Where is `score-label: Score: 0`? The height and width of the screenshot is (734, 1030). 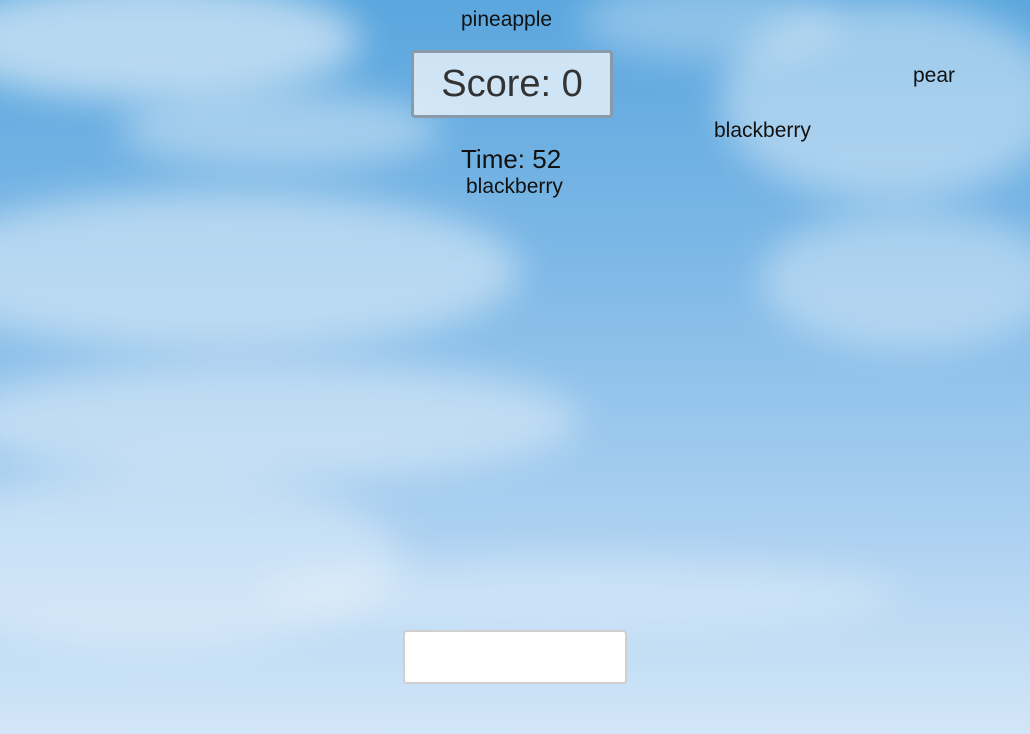
score-label: Score: 0 is located at coordinates (512, 83).